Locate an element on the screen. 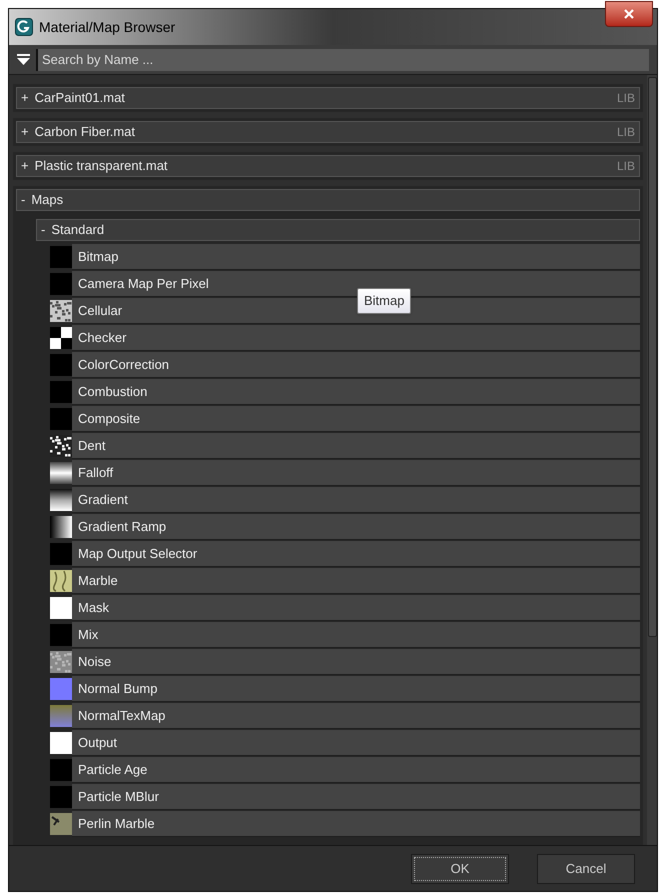 The height and width of the screenshot is (895, 660). rollout-label: Maps is located at coordinates (47, 200).